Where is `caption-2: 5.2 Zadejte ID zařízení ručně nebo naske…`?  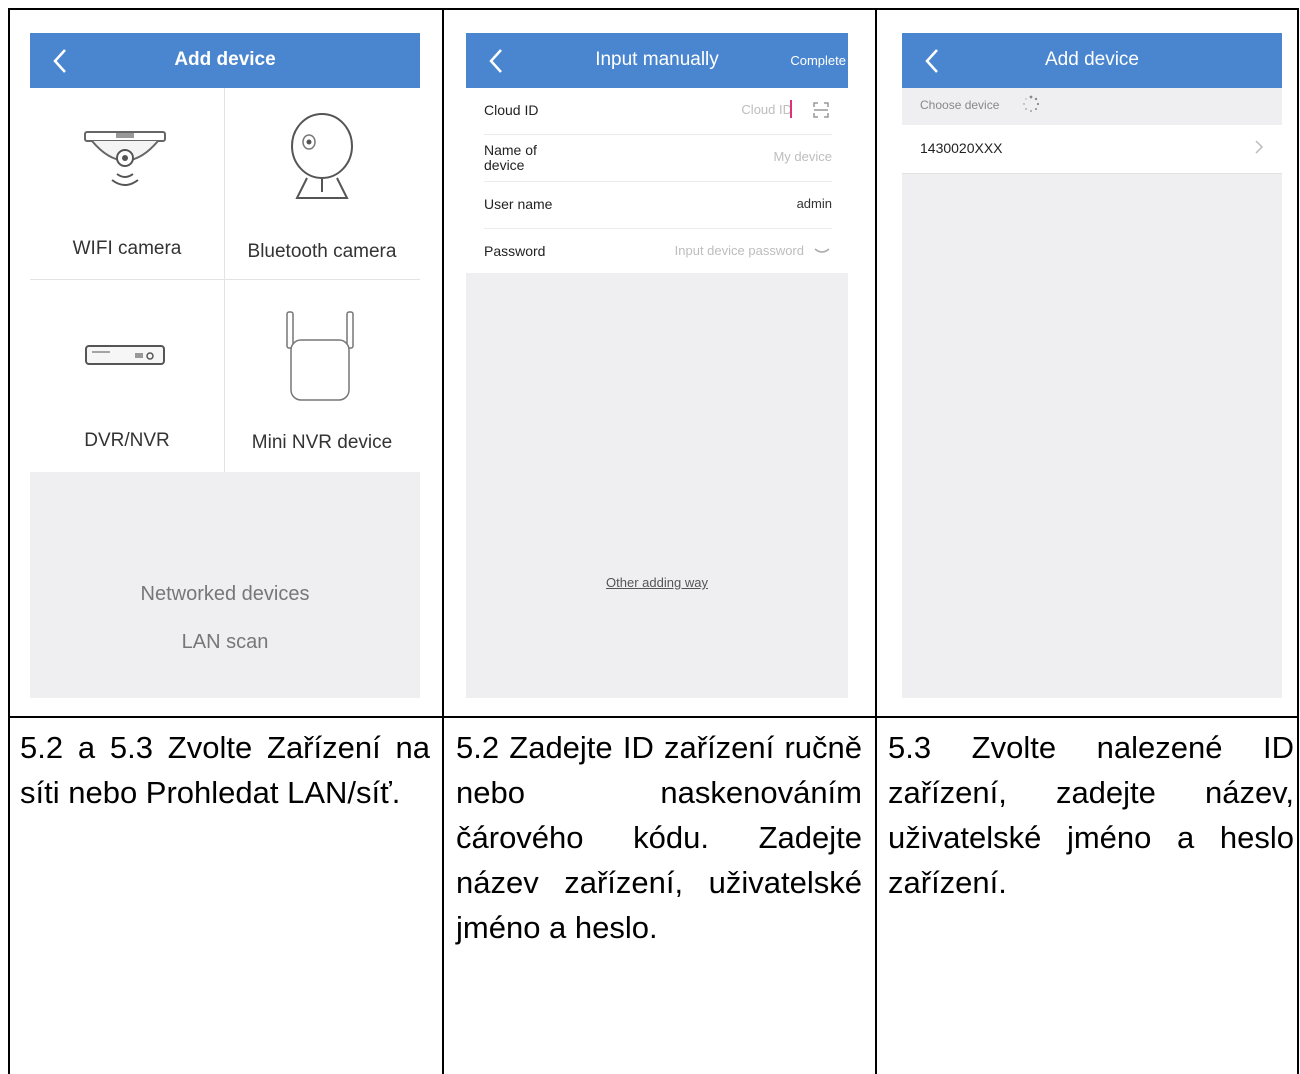 caption-2: 5.2 Zadejte ID zařízení ručně nebo naske… is located at coordinates (659, 837).